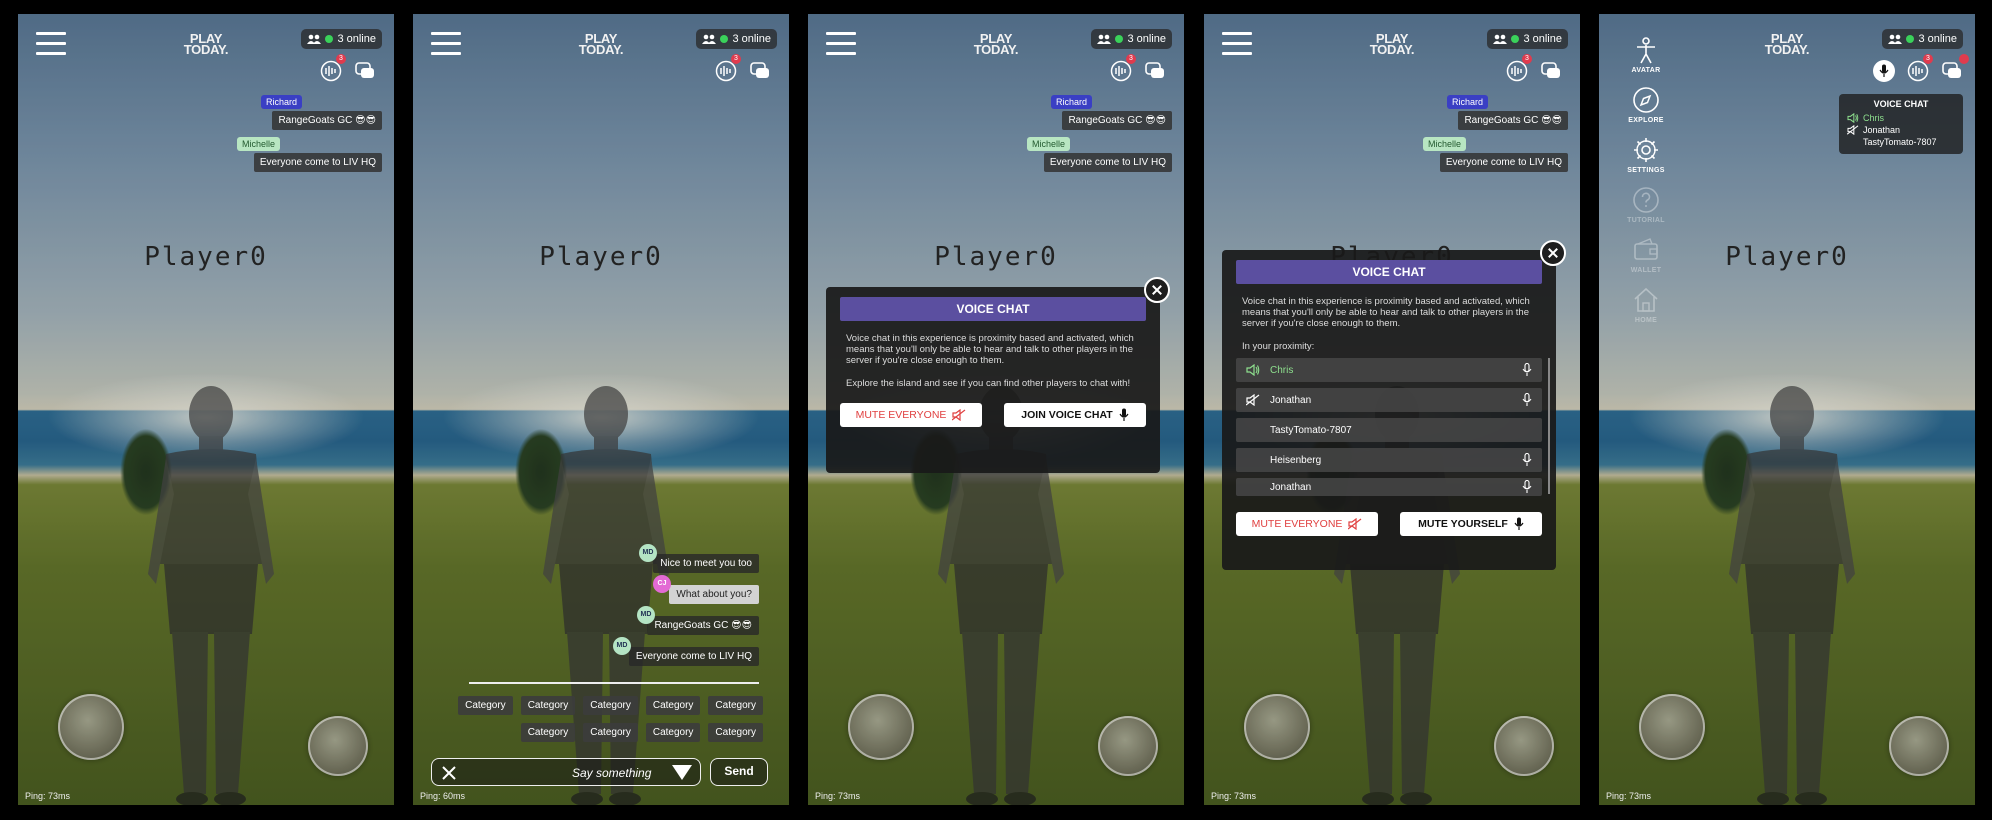  What do you see at coordinates (739, 772) in the screenshot?
I see `send-button: Send` at bounding box center [739, 772].